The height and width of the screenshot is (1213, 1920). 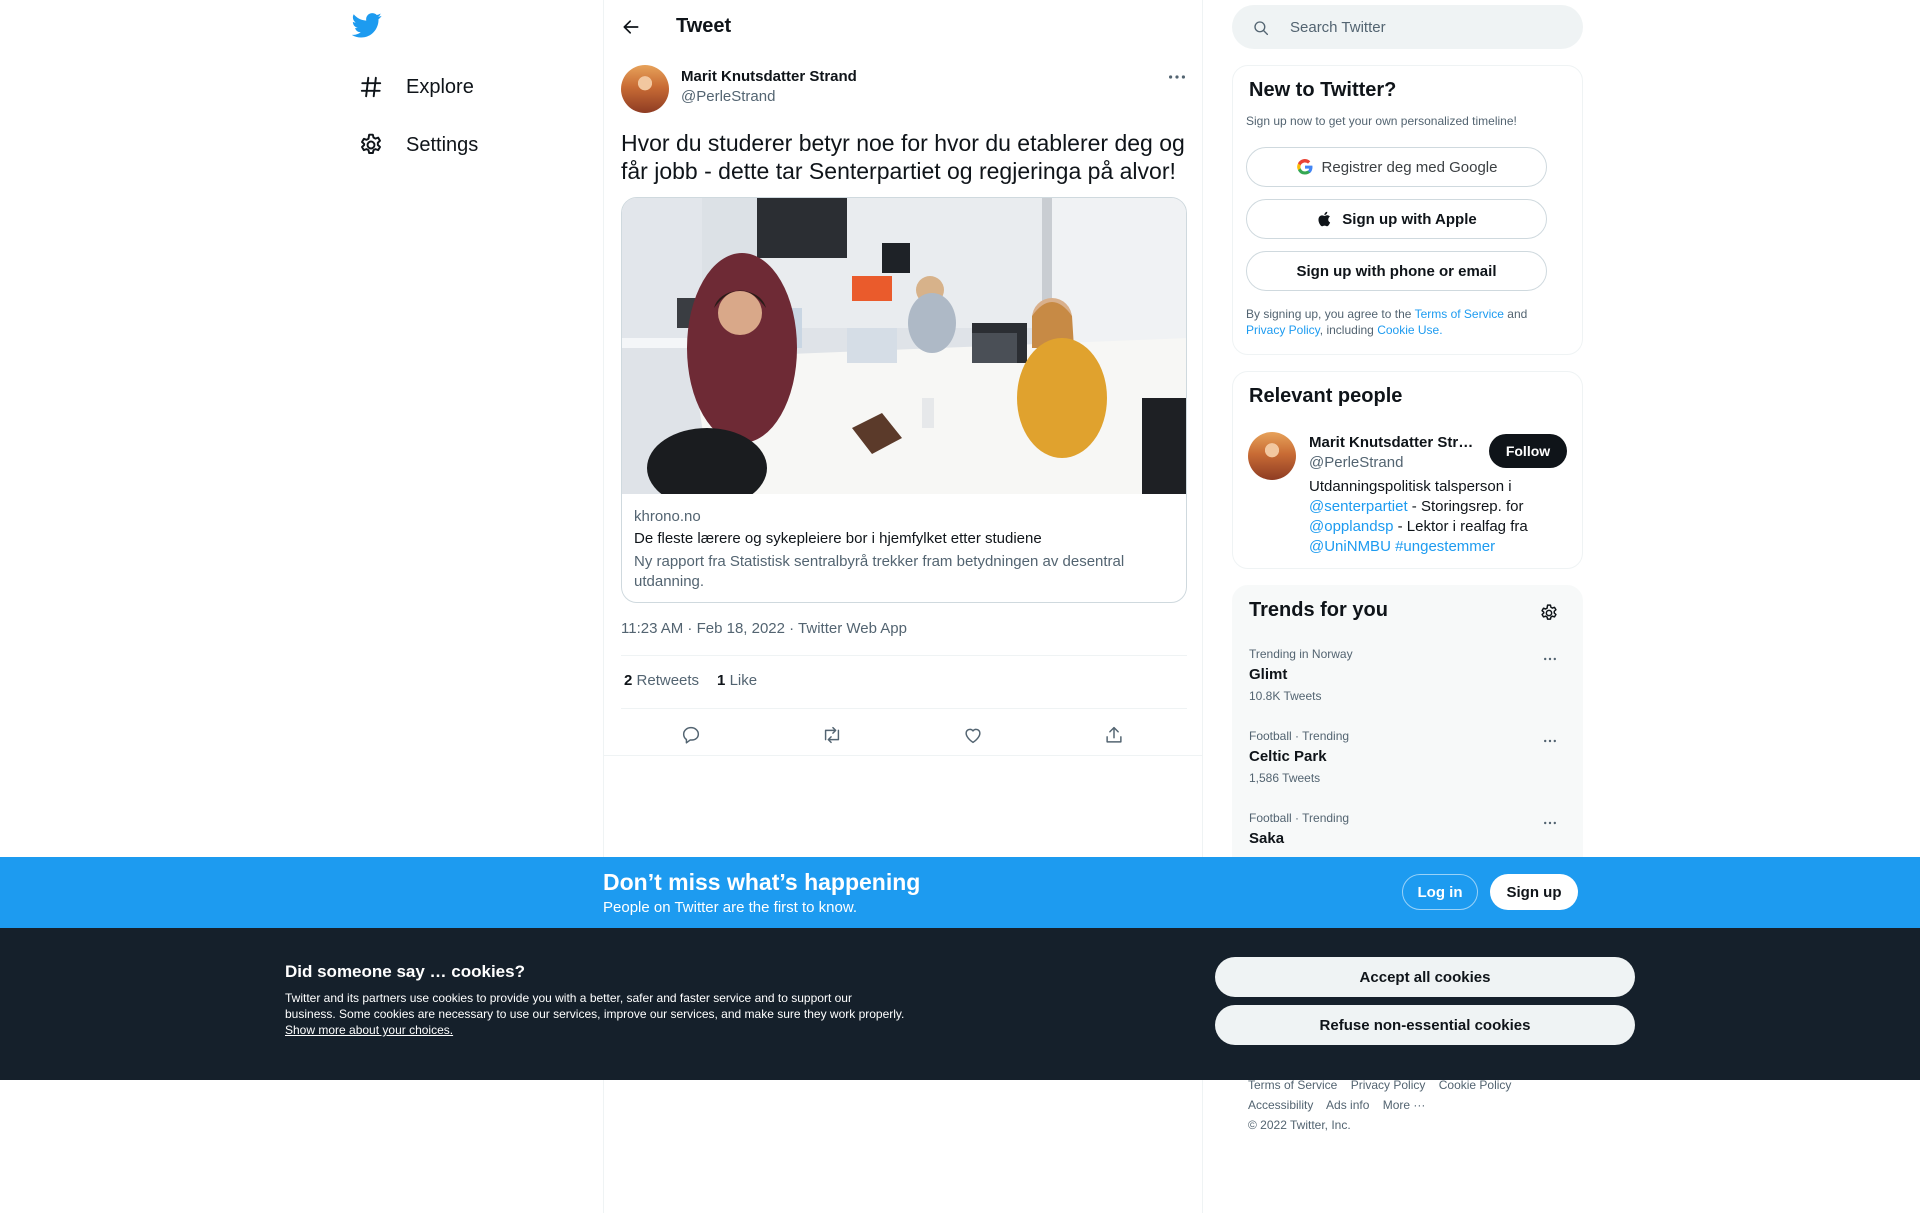 I want to click on follow-button: Follow, so click(x=1528, y=451).